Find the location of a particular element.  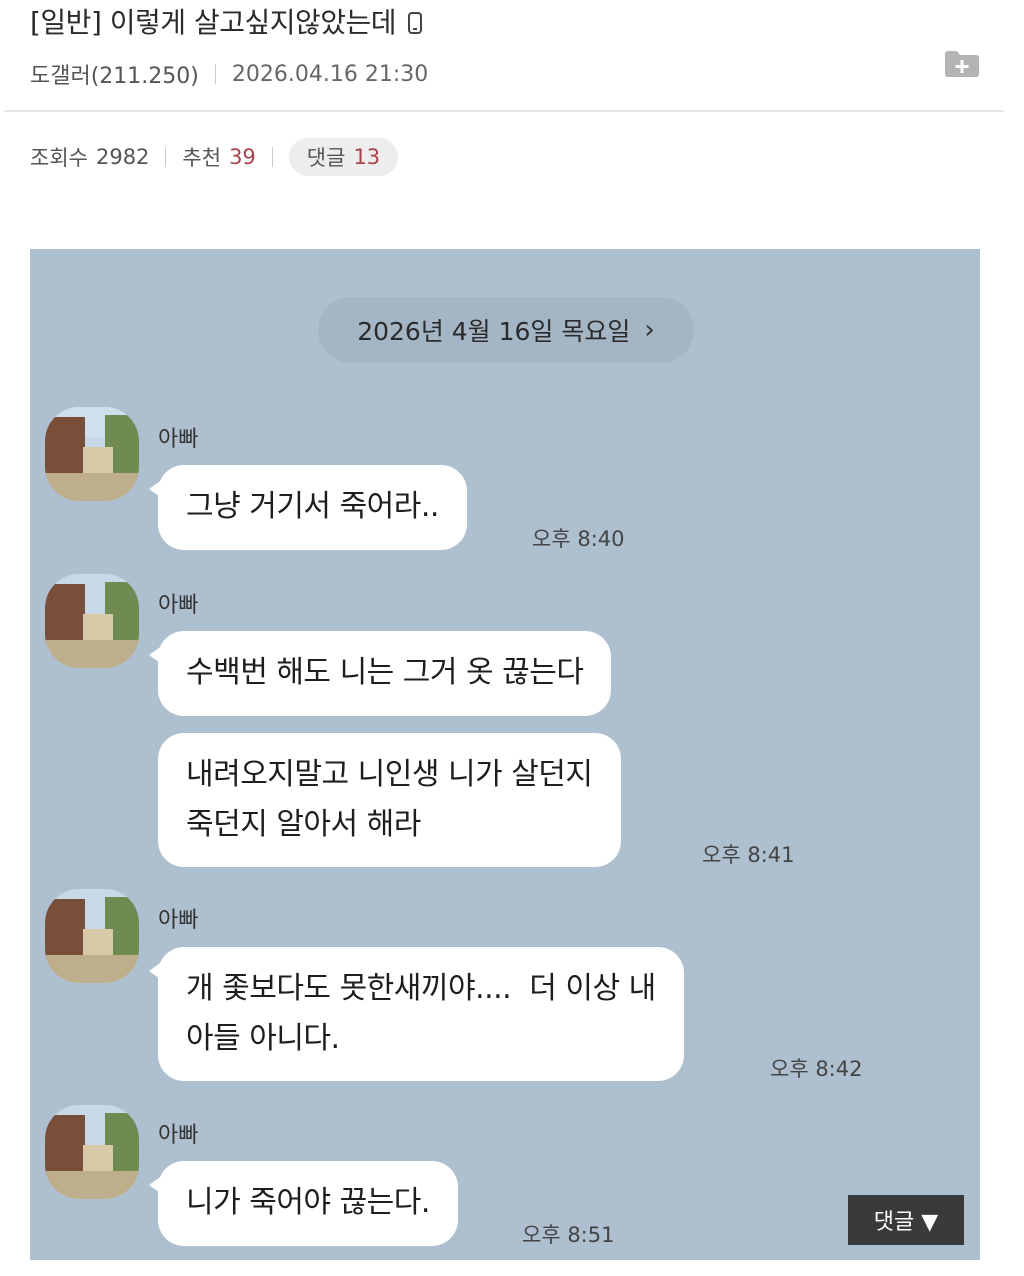

mobile-icon is located at coordinates (415, 23).